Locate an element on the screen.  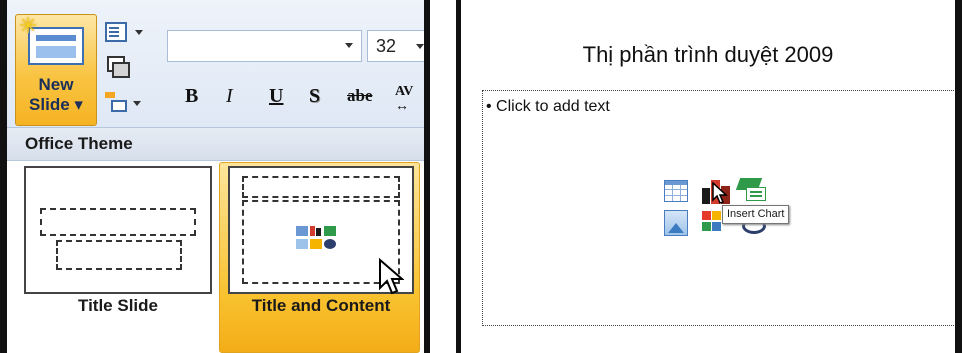
sparkle-icon: ✳ is located at coordinates (28, 25).